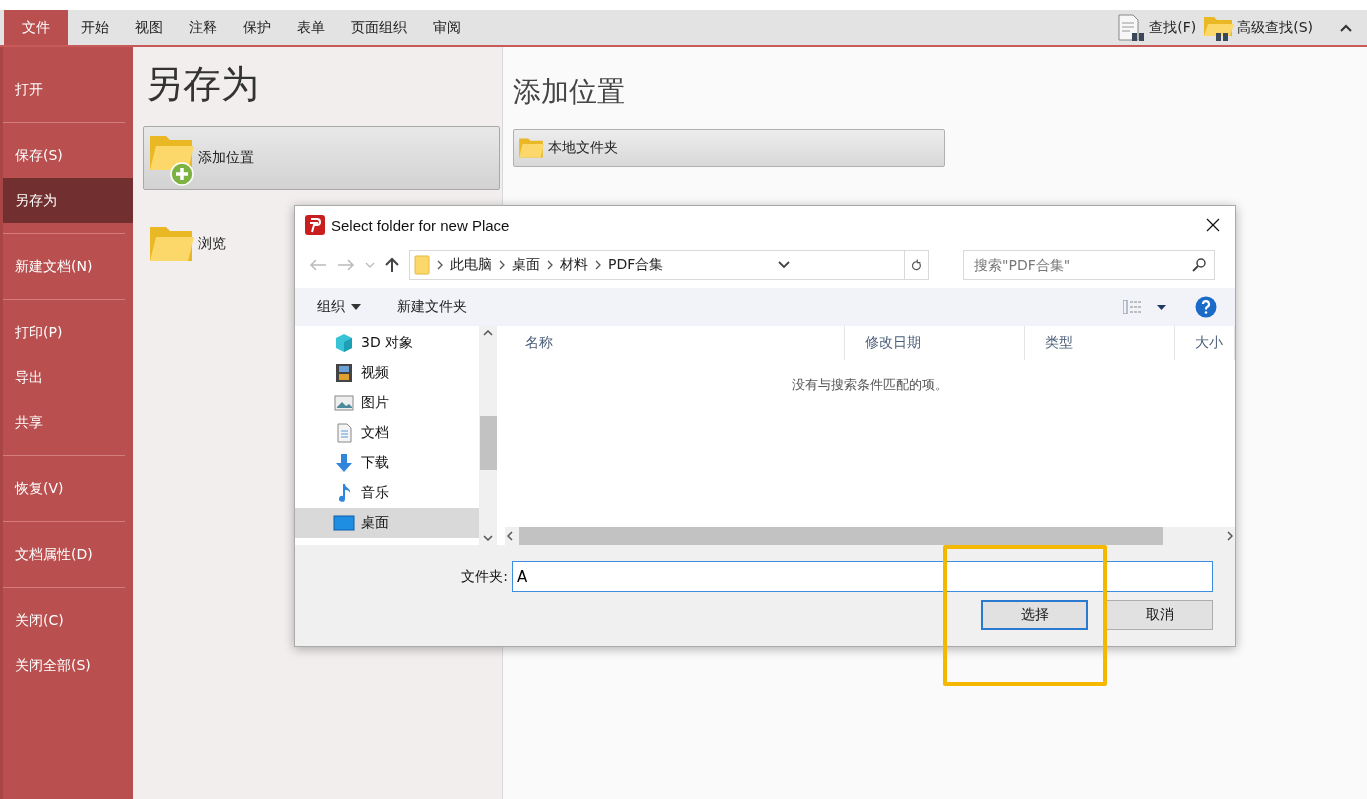 This screenshot has height=799, width=1367. What do you see at coordinates (870, 384) in the screenshot?
I see `empty-message: 没有与搜索条件匹配的项。` at bounding box center [870, 384].